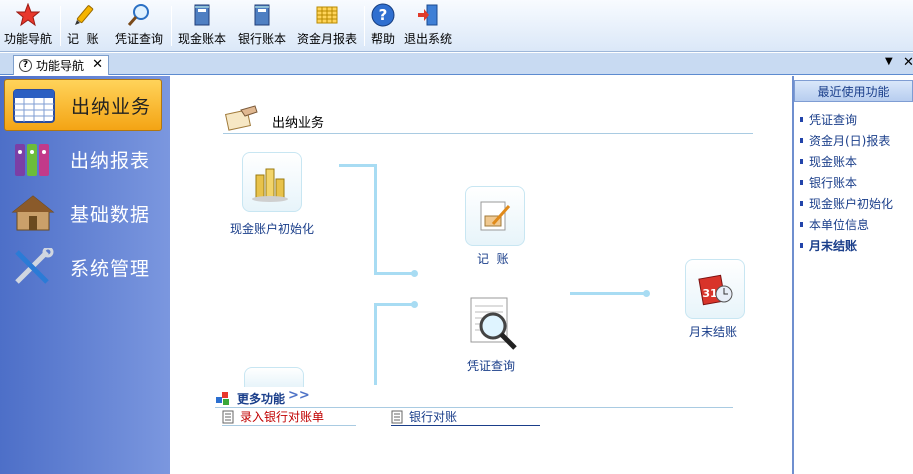  Describe the element at coordinates (111, 106) in the screenshot. I see `nav-item-label: 出纳业务` at that location.